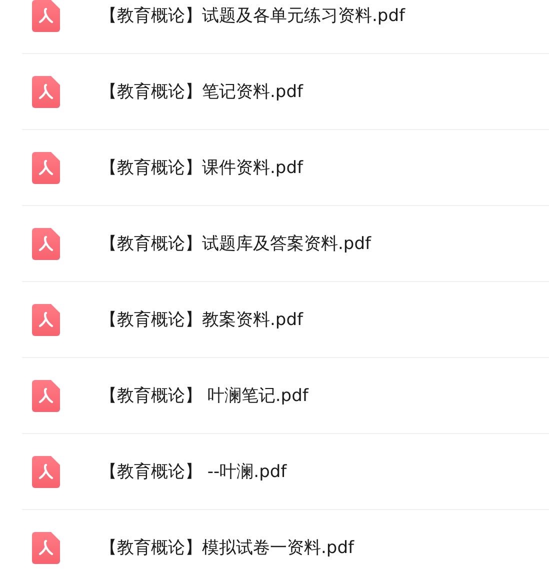  I want to click on file-name: 【教育概论】课件资料.pdf, so click(201, 167).